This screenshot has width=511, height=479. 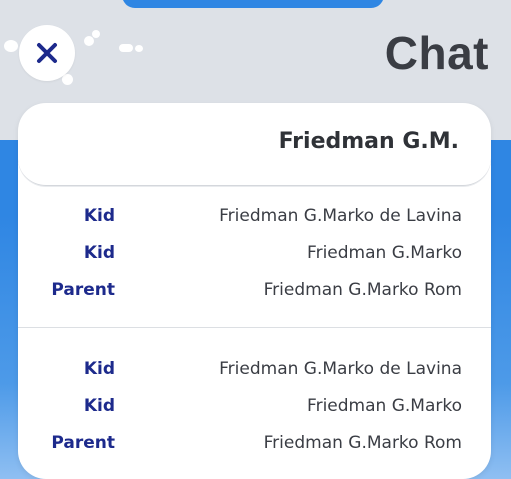 I want to click on close-button, so click(x=47, y=53).